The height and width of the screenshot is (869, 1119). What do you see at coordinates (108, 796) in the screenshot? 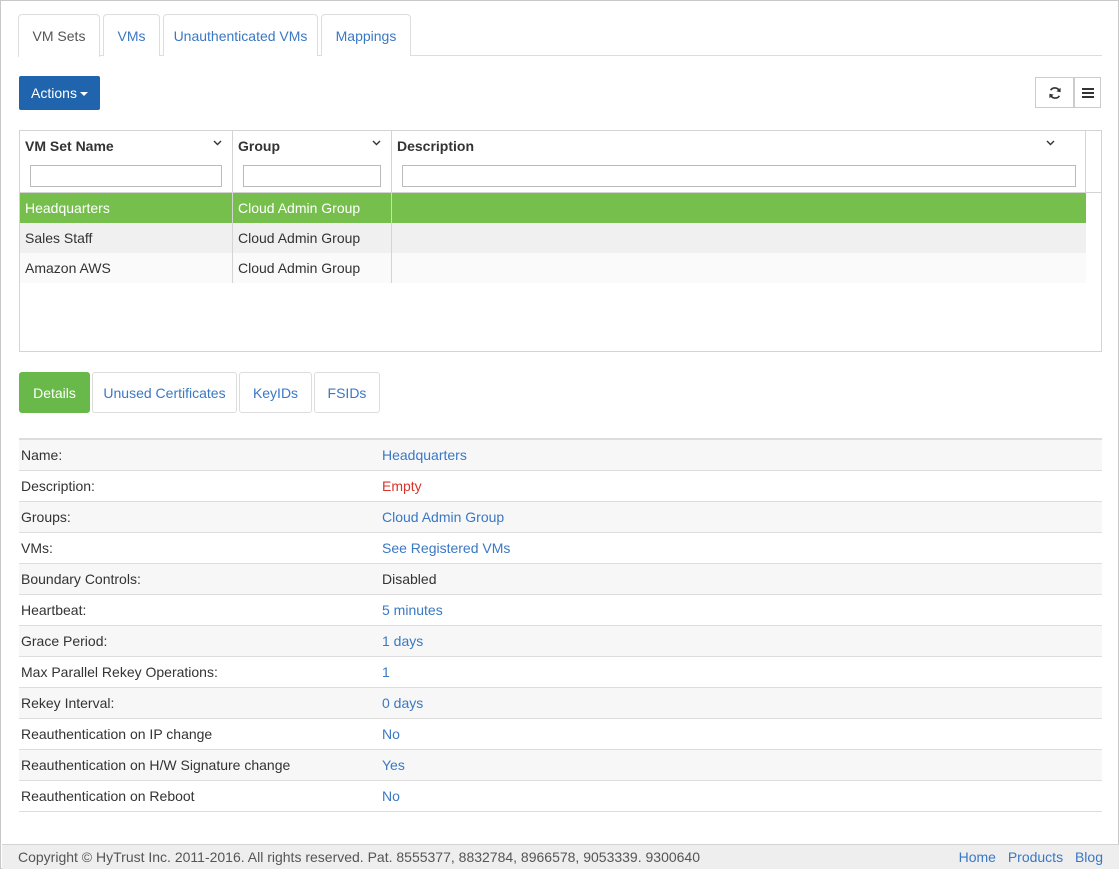
I see `detail-label: Reauthentication on Reboot` at bounding box center [108, 796].